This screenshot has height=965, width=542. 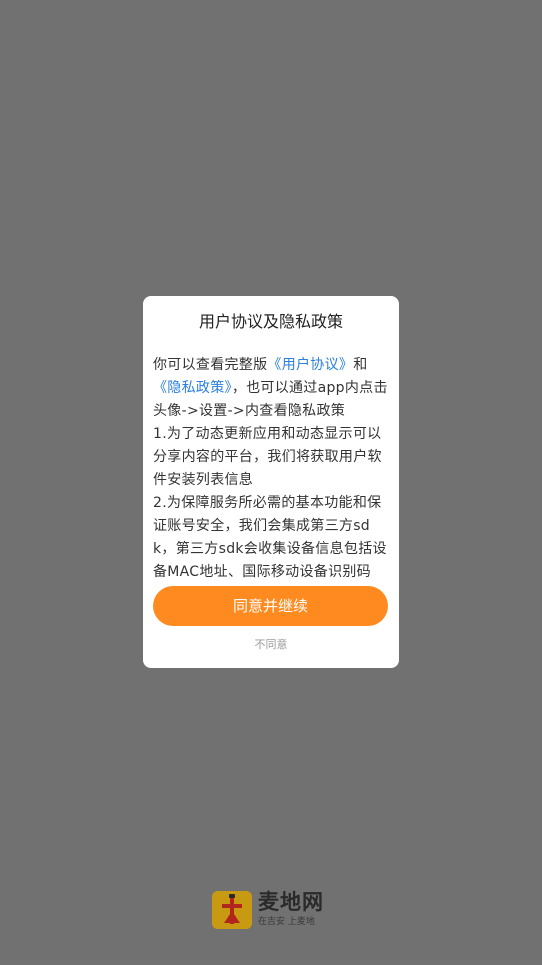 I want to click on intro-and: 和, so click(x=360, y=365).